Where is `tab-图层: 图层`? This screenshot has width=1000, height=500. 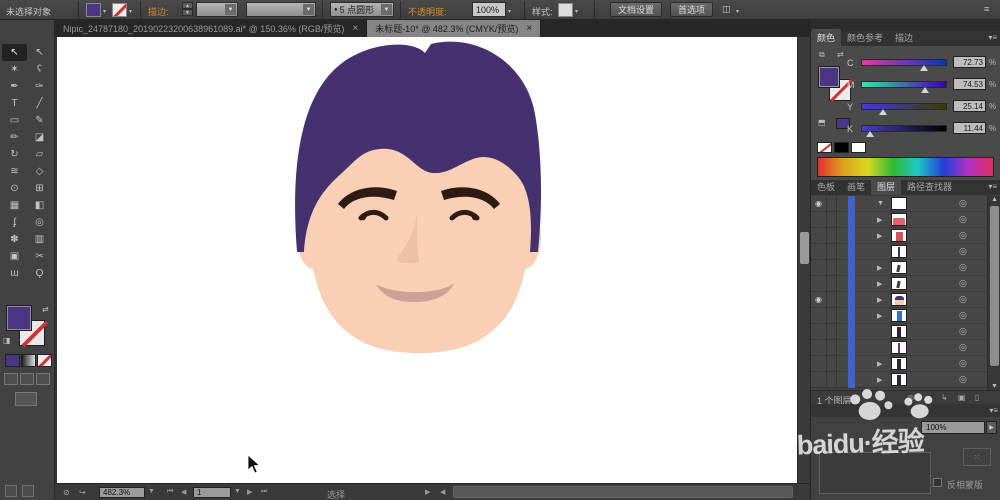
tab-图层: 图层 is located at coordinates (886, 186).